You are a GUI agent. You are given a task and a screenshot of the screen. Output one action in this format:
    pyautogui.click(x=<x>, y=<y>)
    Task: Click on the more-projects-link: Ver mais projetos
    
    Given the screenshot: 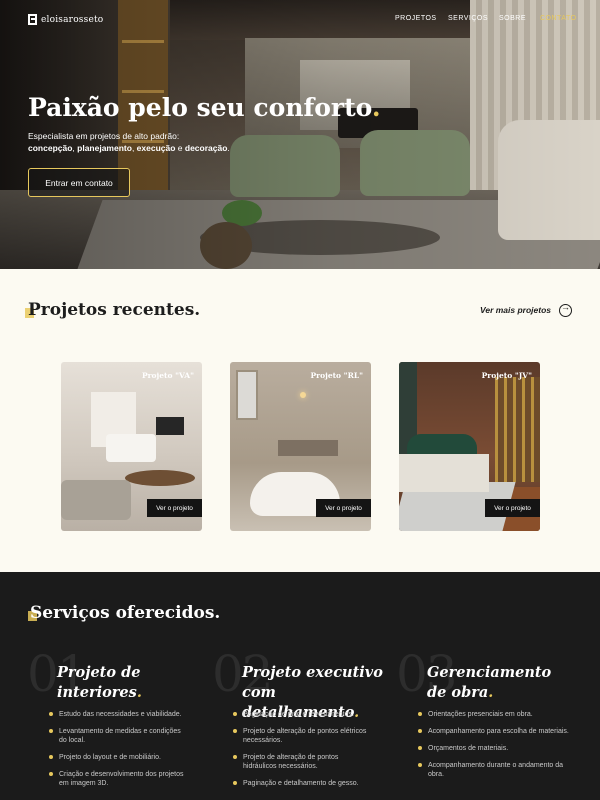 What is the action you would take?
    pyautogui.click(x=515, y=310)
    